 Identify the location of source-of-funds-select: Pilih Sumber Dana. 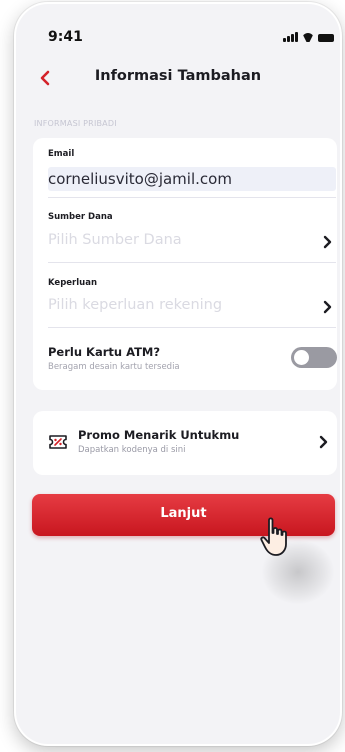
(192, 244).